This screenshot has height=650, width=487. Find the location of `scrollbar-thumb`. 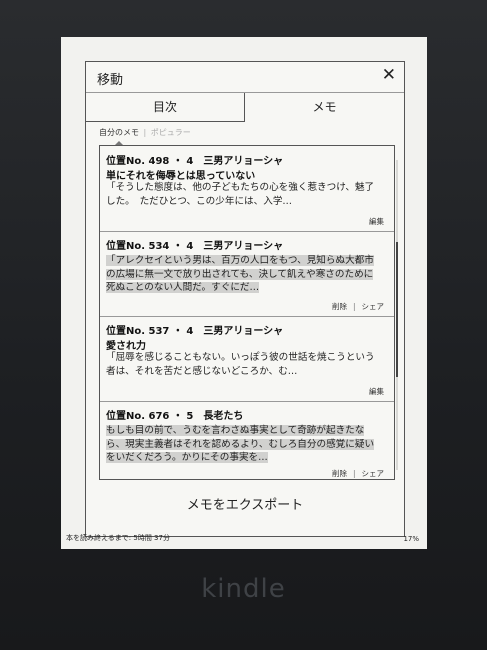

scrollbar-thumb is located at coordinates (397, 309).